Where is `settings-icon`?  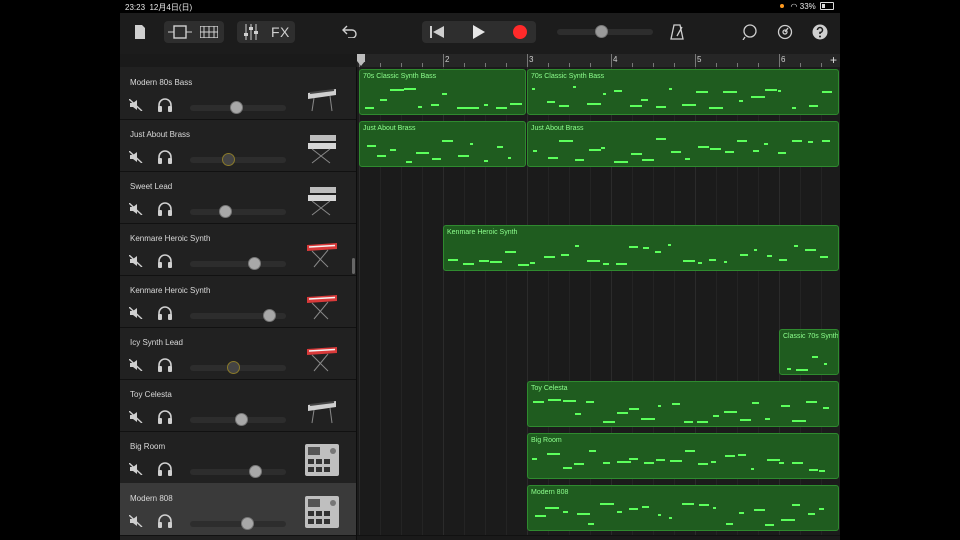
settings-icon is located at coordinates (785, 32).